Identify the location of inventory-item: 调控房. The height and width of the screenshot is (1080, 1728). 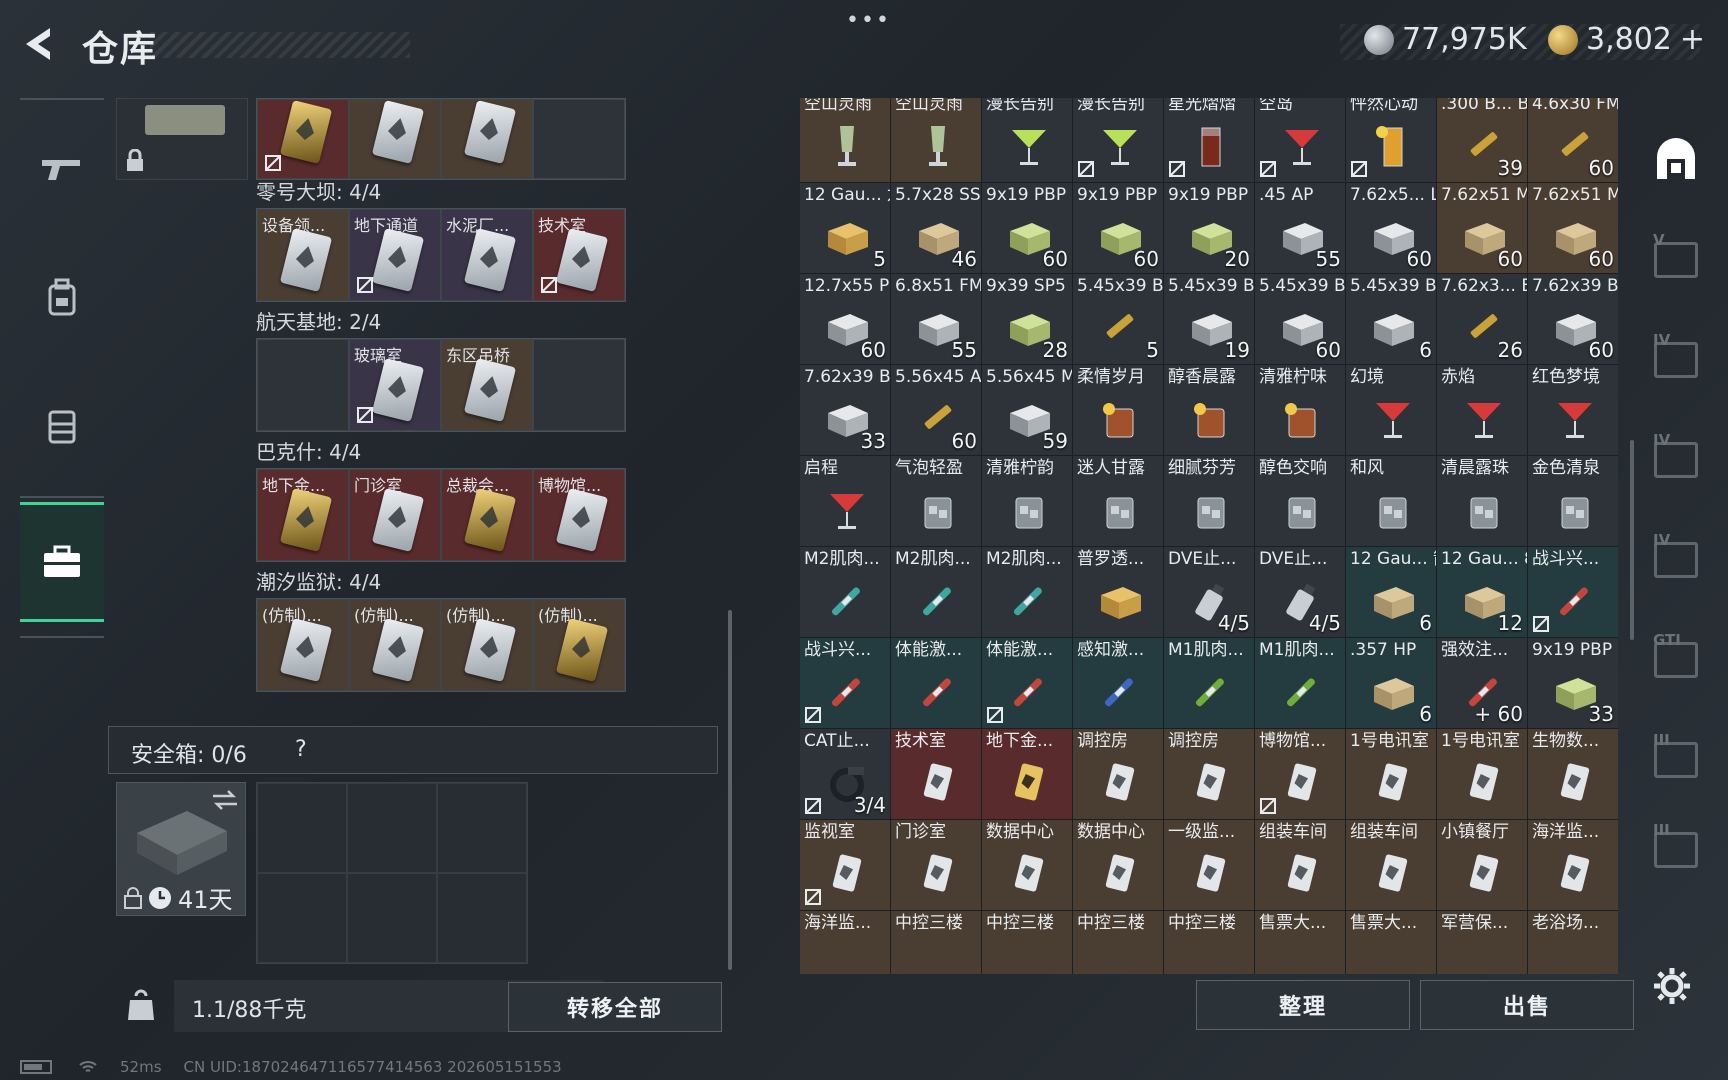
(1118, 774).